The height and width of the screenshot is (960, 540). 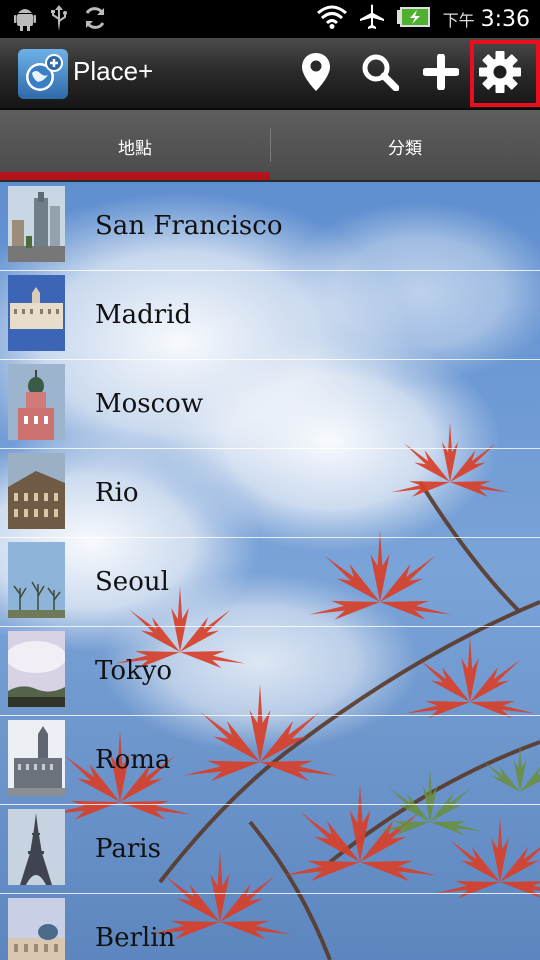 I want to click on app-logo-icon, so click(x=43, y=74).